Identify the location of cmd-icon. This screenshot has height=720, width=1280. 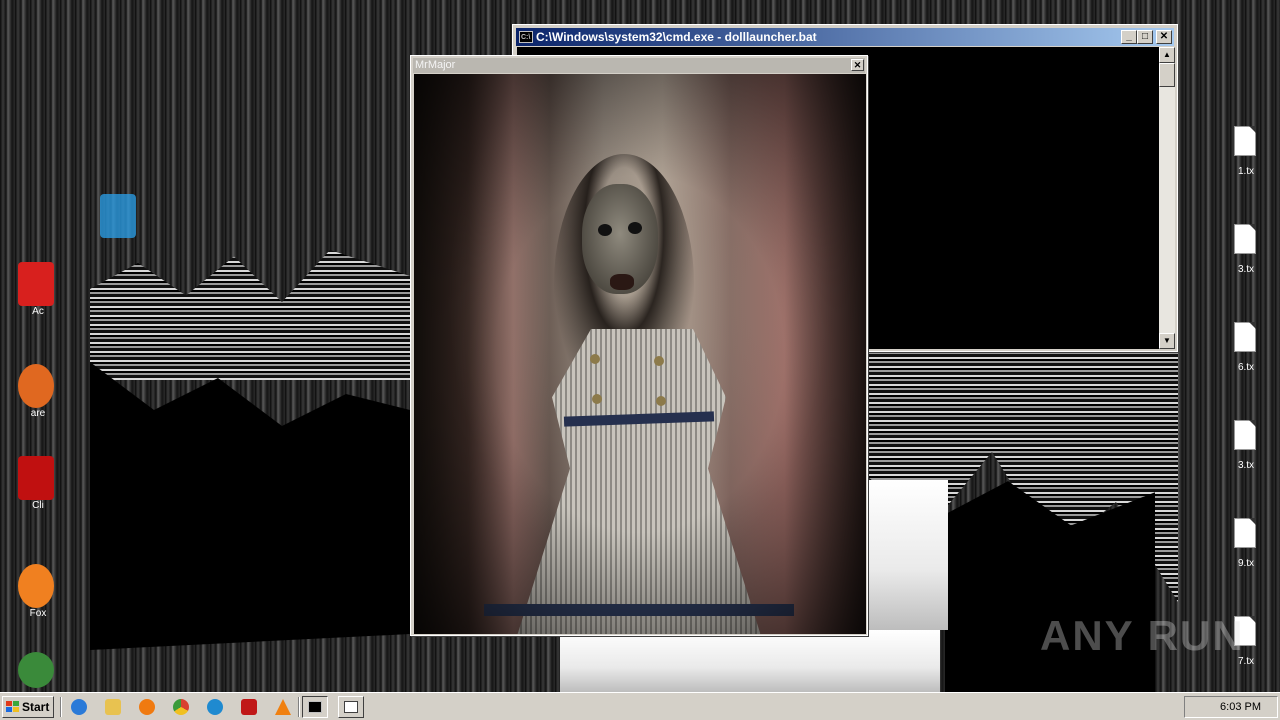
(315, 707).